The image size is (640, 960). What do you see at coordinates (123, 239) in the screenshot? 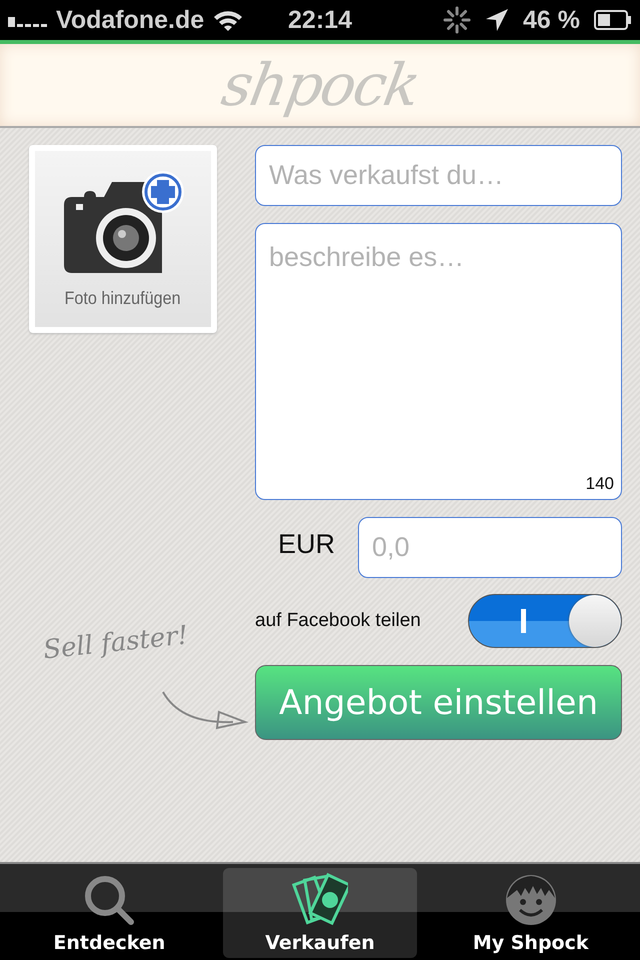
I see `add-photo-button: Foto hinzufügen` at bounding box center [123, 239].